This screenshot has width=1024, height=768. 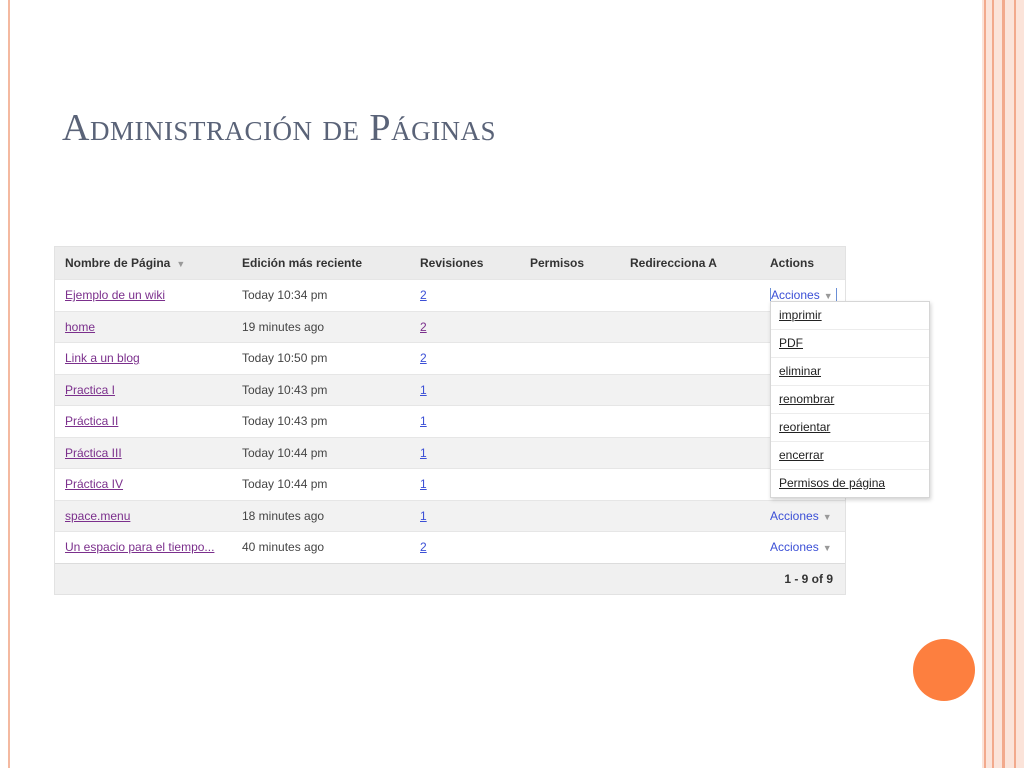 I want to click on menu-item-lock: encerrar, so click(x=850, y=455).